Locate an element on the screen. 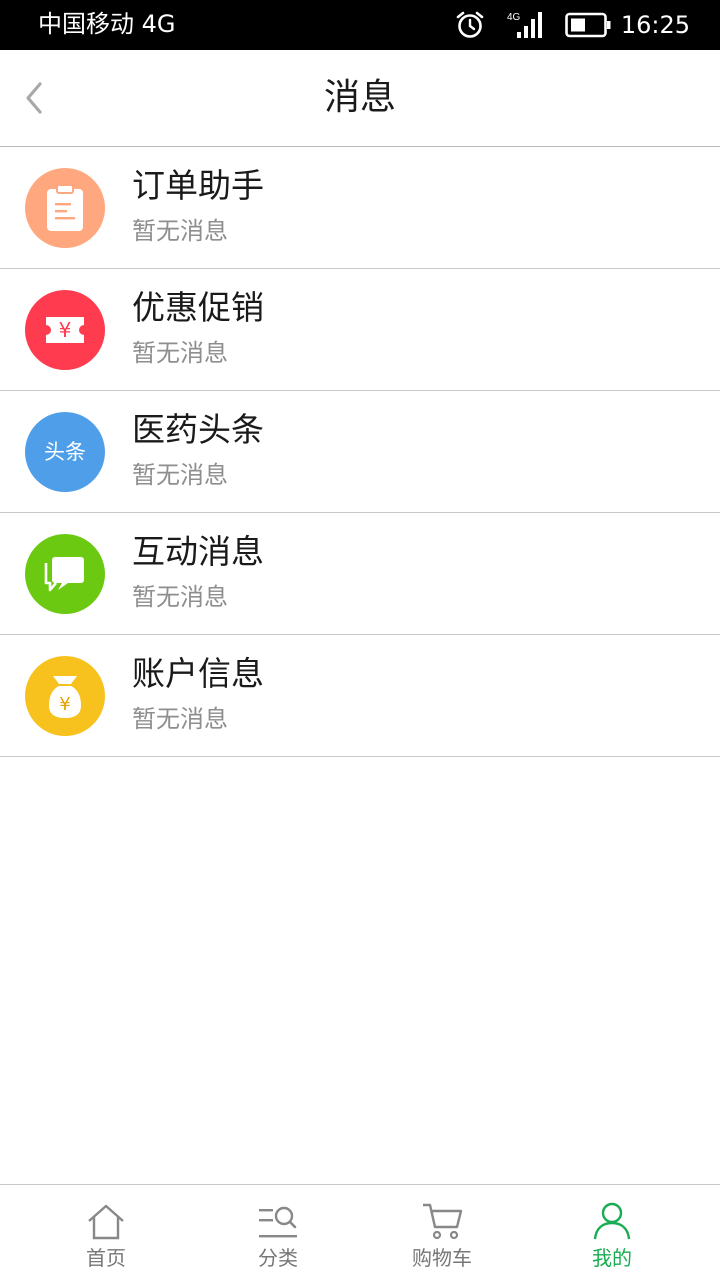 This screenshot has height=1281, width=720. home-icon is located at coordinates (106, 1221).